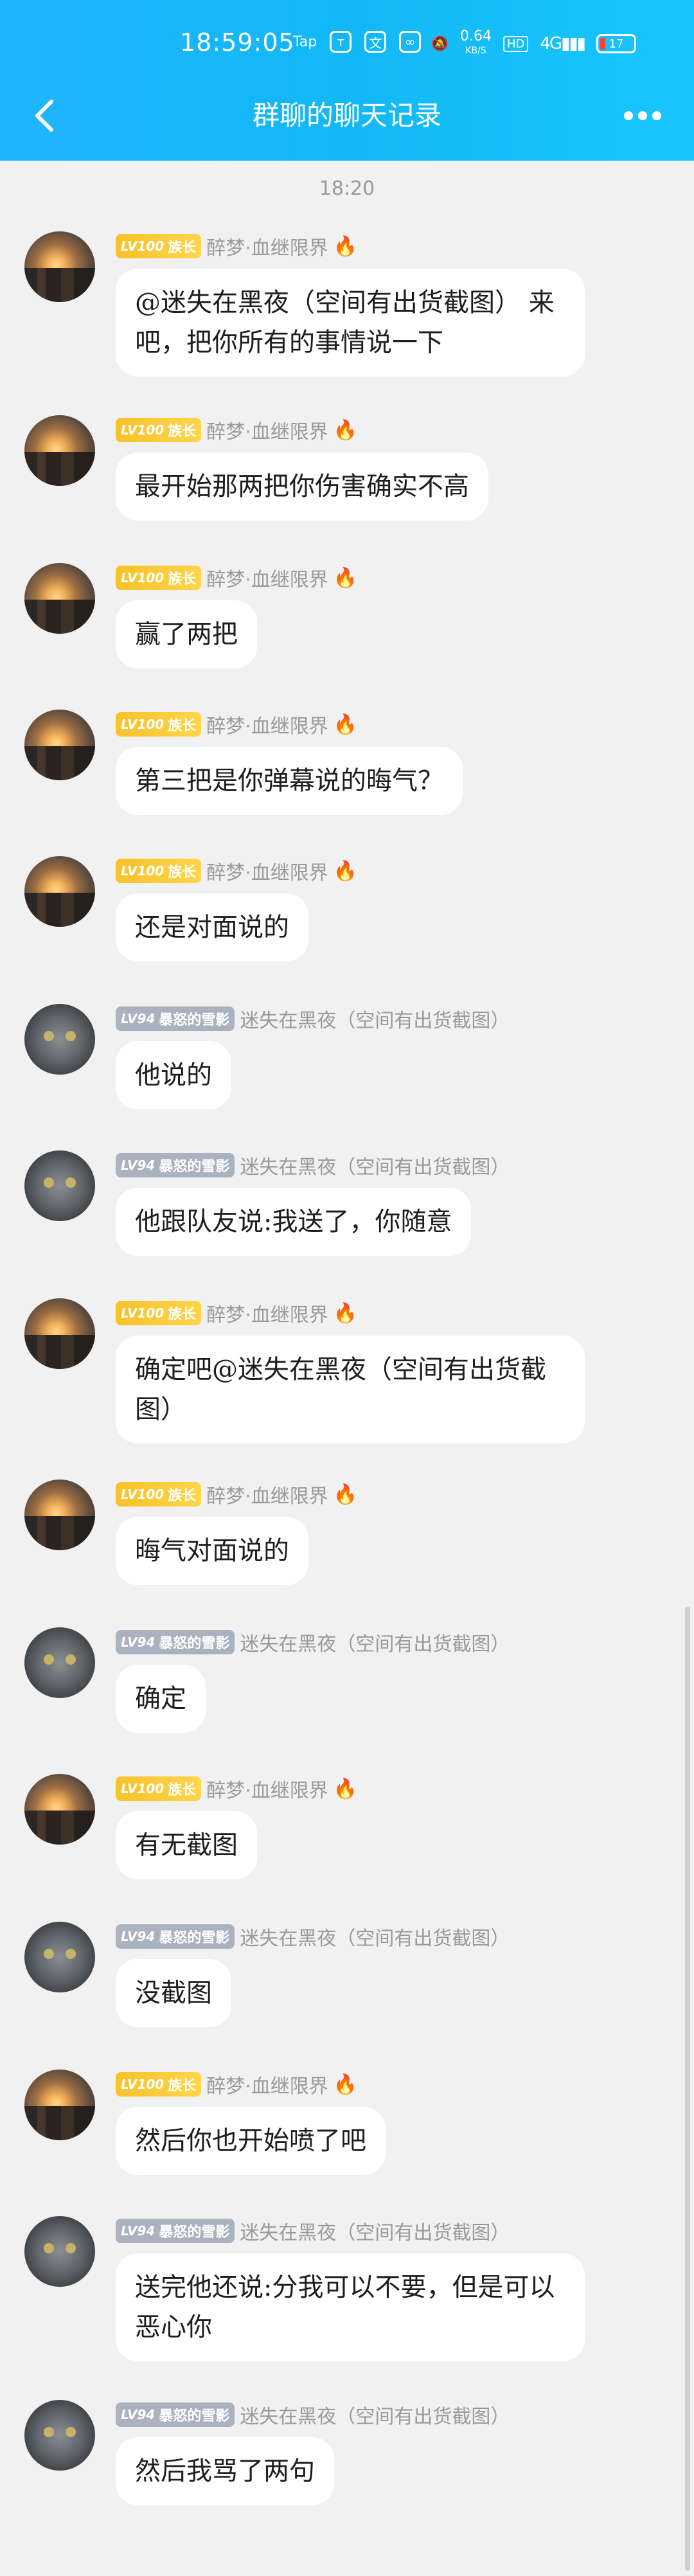 The image size is (694, 2576). I want to click on chat-timestamp: 18:20, so click(347, 188).